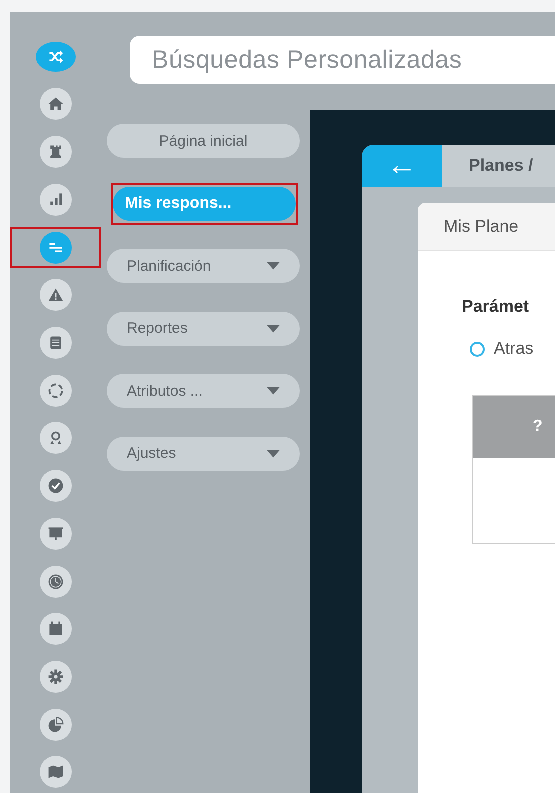  Describe the element at coordinates (203, 141) in the screenshot. I see `menu-item: Página inicial` at that location.